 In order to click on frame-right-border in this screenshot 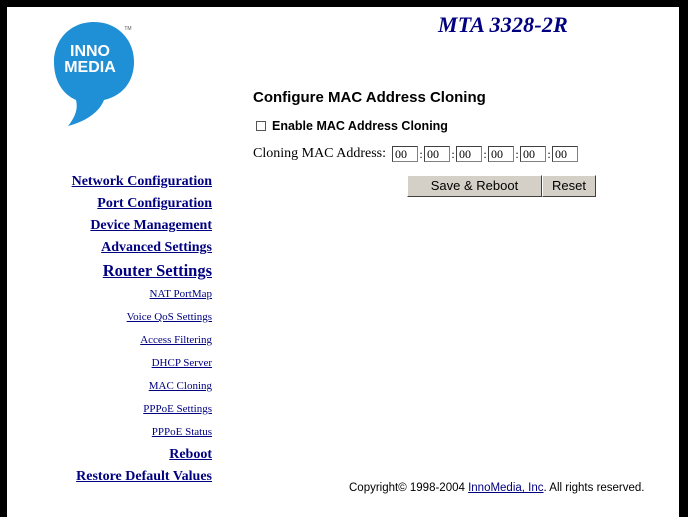, I will do `click(683, 258)`.